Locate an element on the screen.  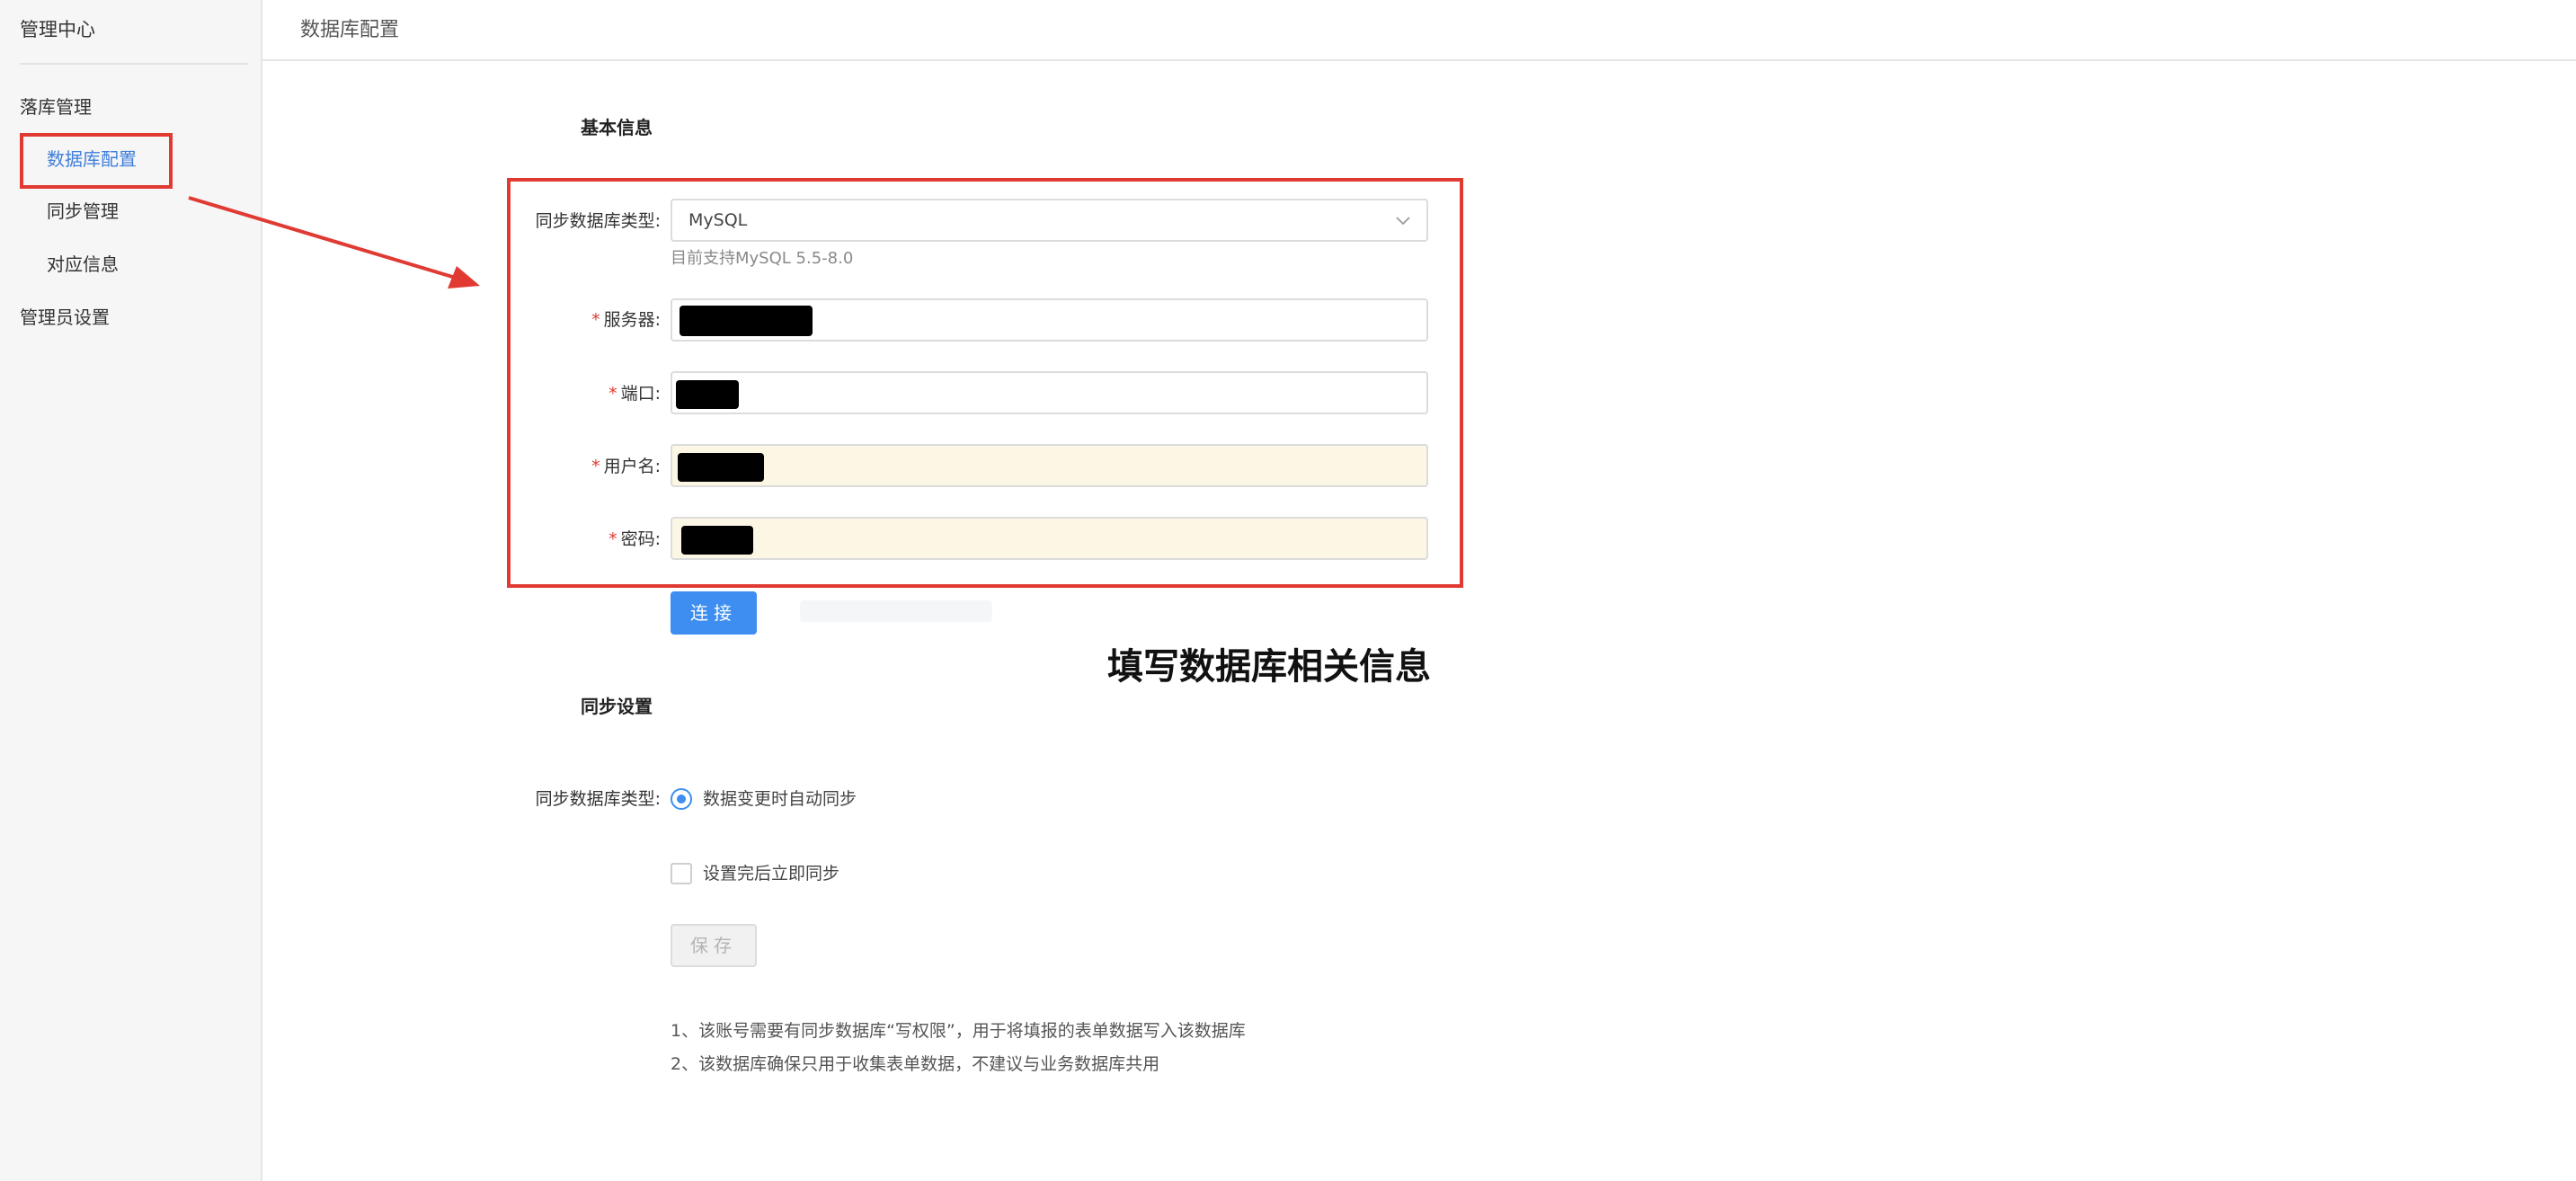
sync-type-label: 同步数据库类型: is located at coordinates (598, 799).